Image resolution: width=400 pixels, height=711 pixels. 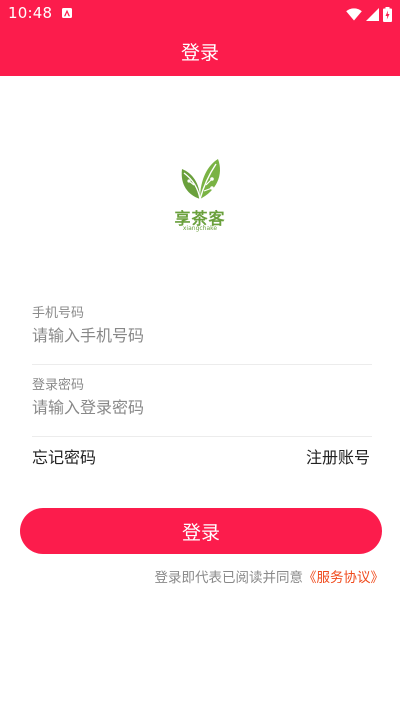 I want to click on phone-input, so click(x=202, y=335).